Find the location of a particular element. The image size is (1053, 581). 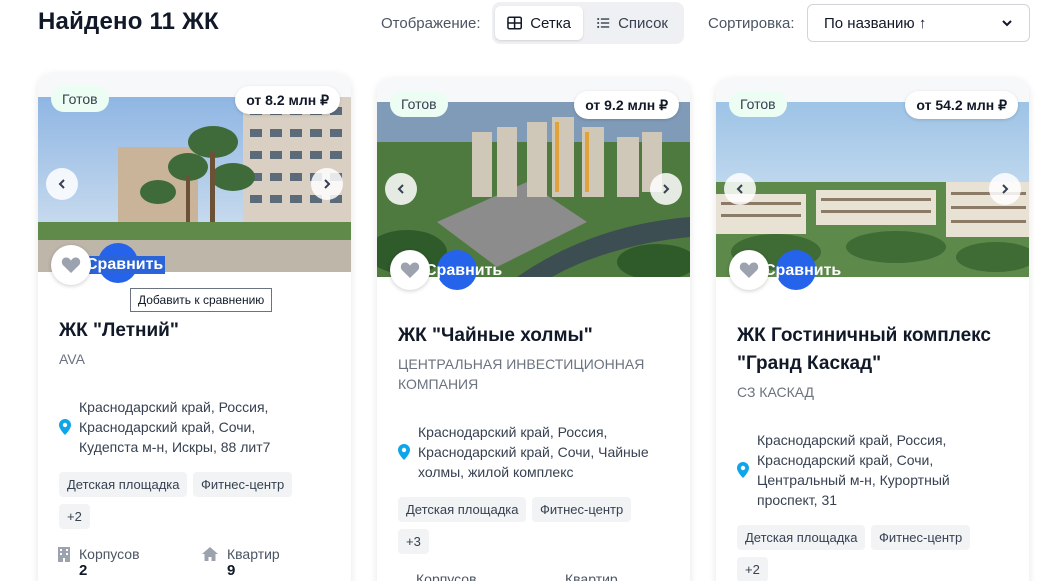

complex-title: ЖК "Чайные холмы" is located at coordinates (495, 336).